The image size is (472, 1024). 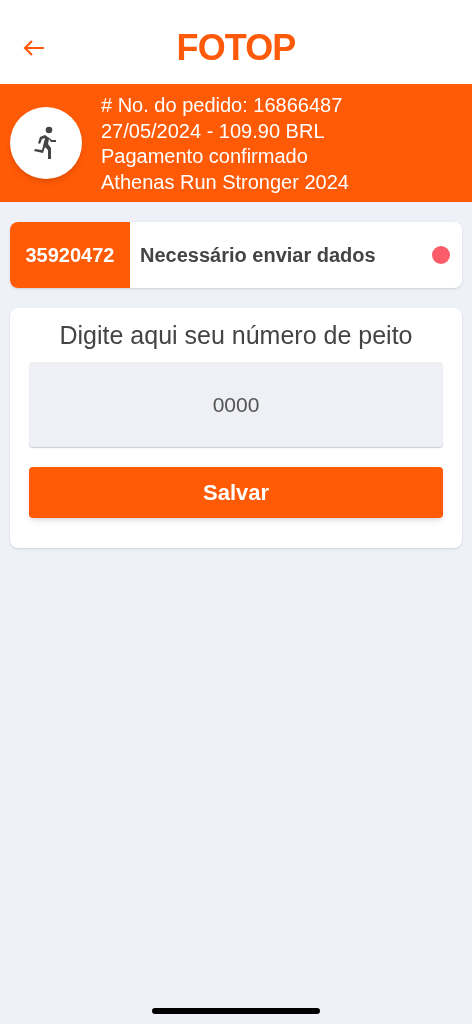 I want to click on ticket-number: 35920472, so click(x=70, y=255).